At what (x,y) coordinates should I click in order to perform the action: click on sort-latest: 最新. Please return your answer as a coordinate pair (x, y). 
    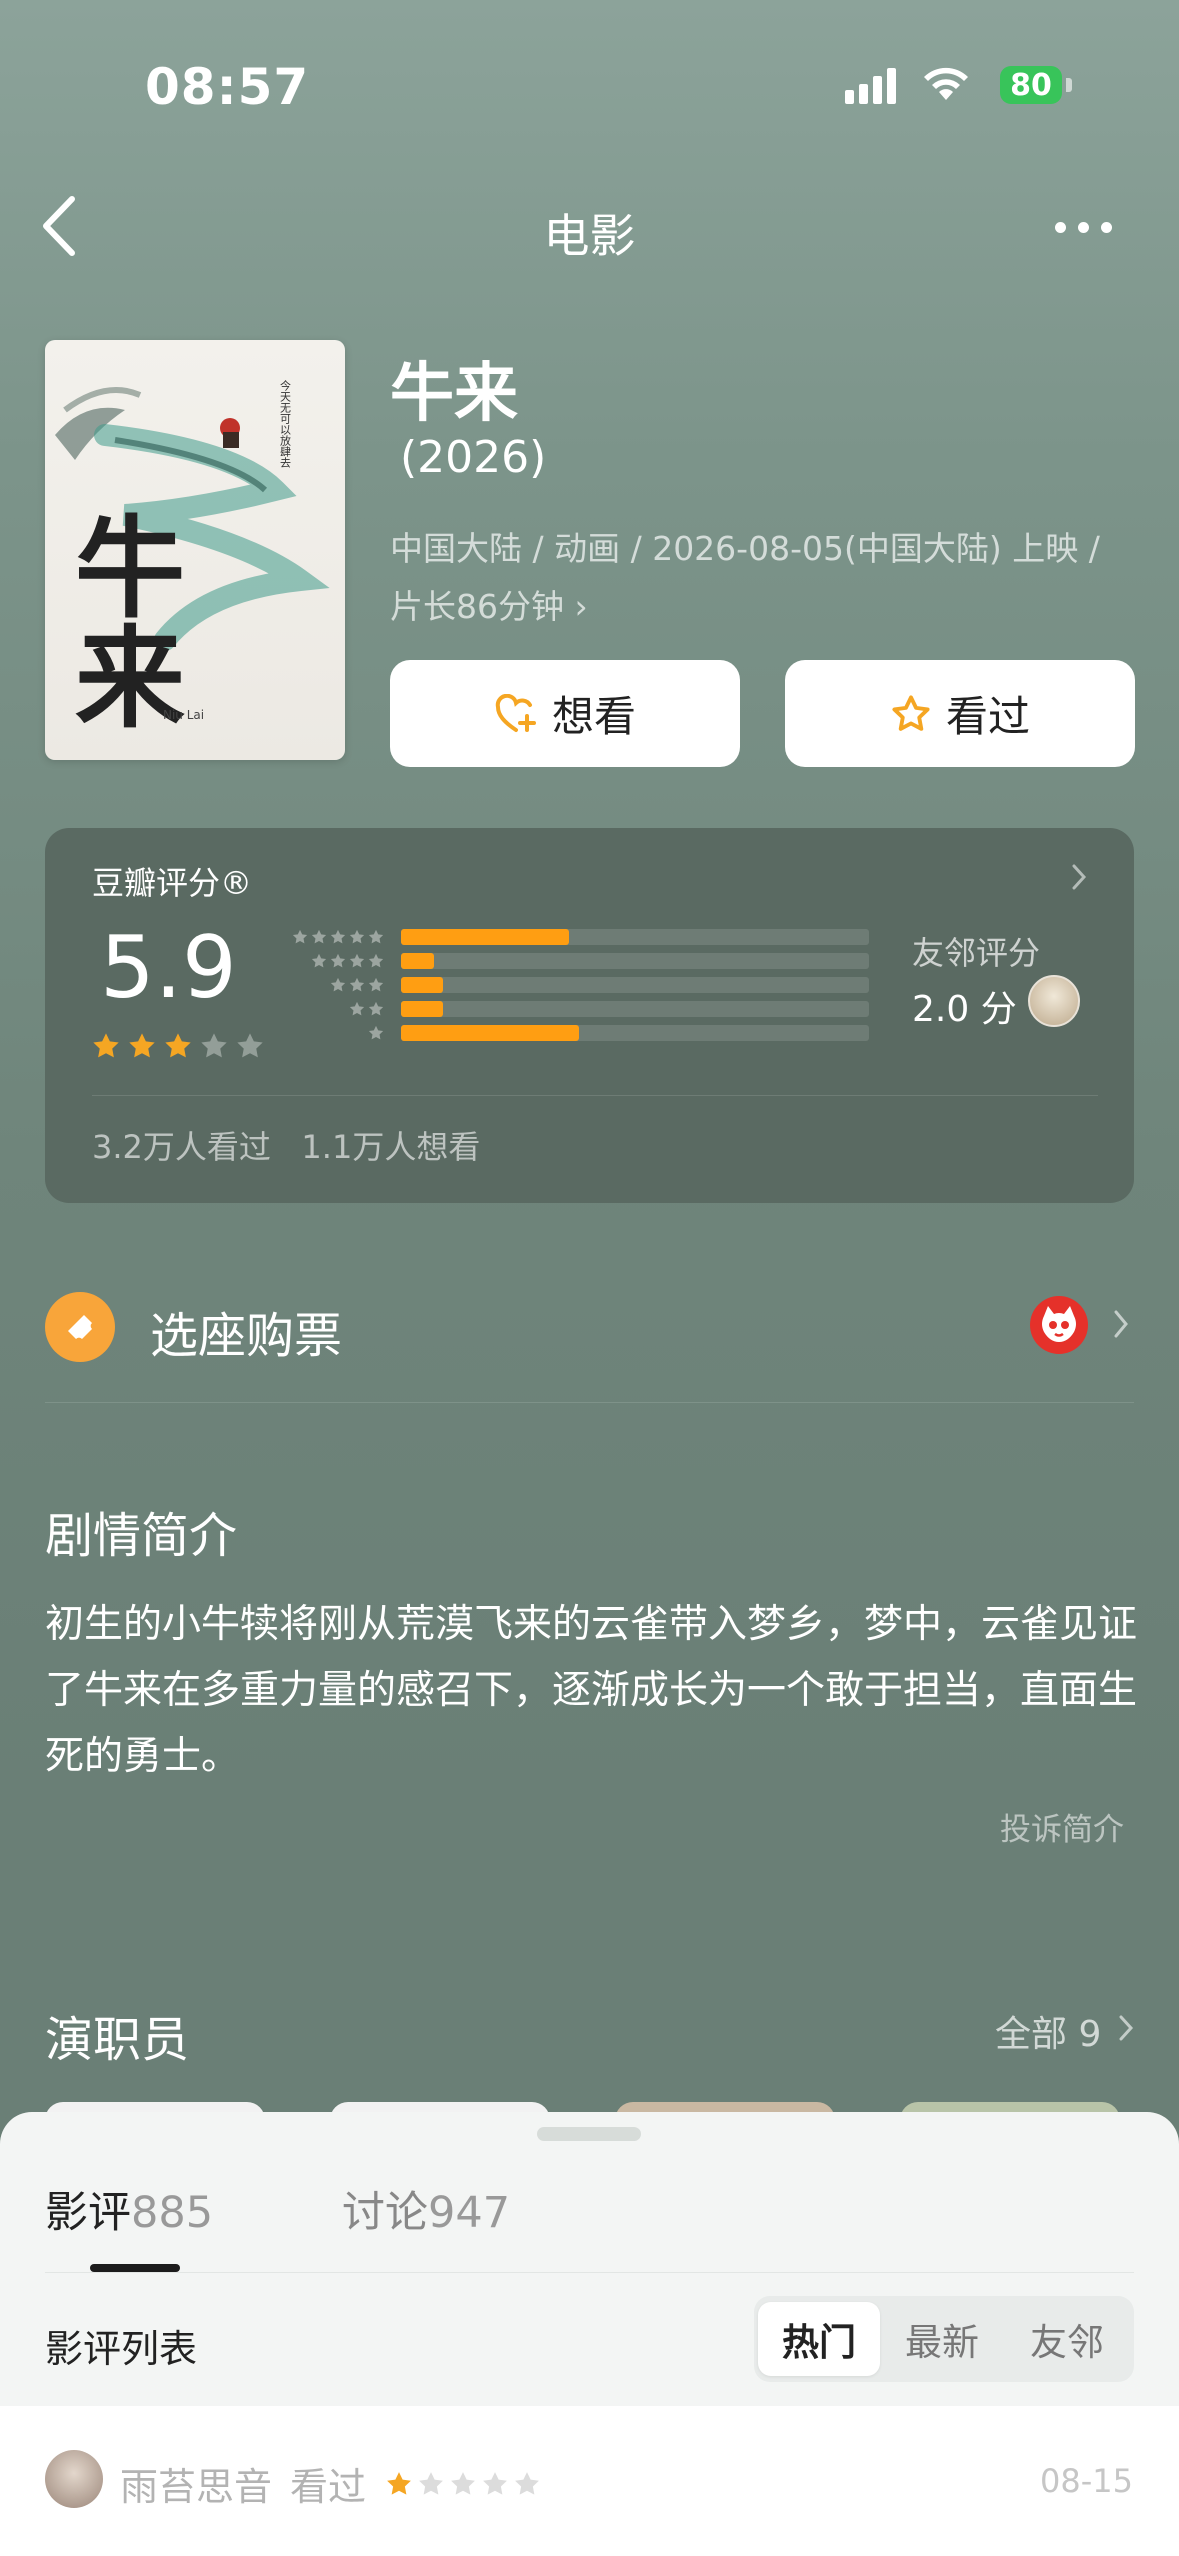
    Looking at the image, I should click on (942, 2339).